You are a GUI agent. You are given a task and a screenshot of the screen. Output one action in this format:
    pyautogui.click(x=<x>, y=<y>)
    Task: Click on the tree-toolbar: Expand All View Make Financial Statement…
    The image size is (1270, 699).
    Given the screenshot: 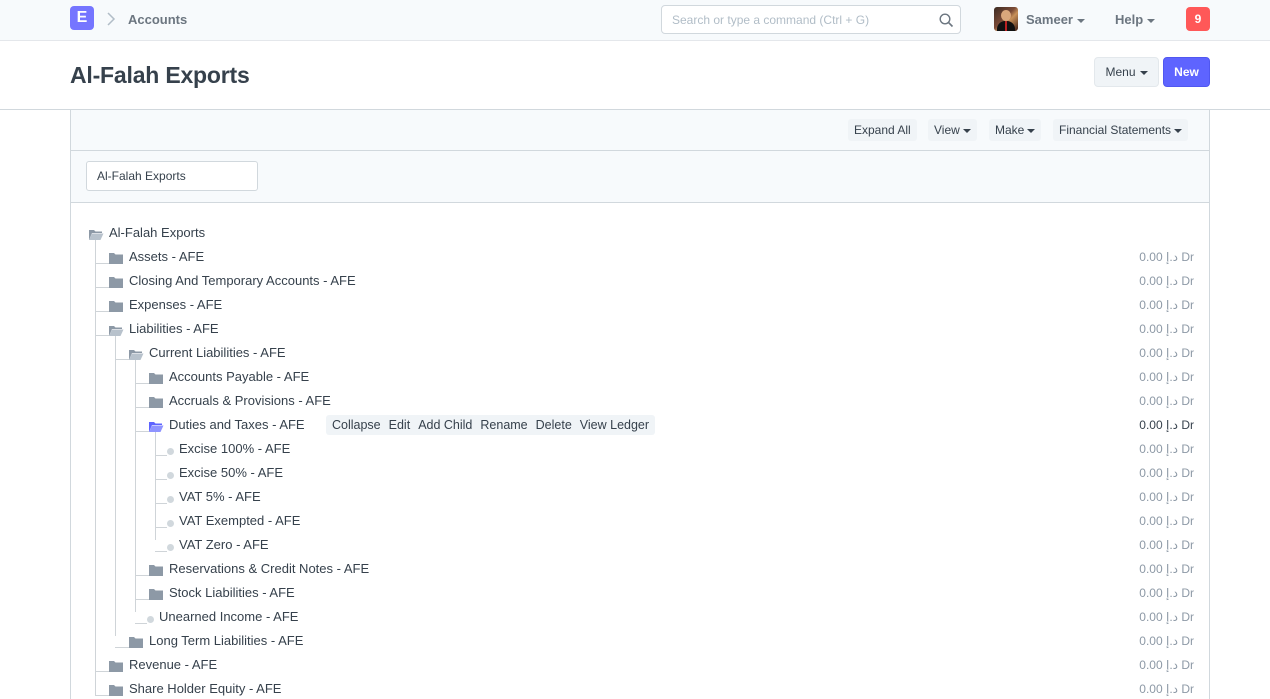 What is the action you would take?
    pyautogui.click(x=640, y=130)
    